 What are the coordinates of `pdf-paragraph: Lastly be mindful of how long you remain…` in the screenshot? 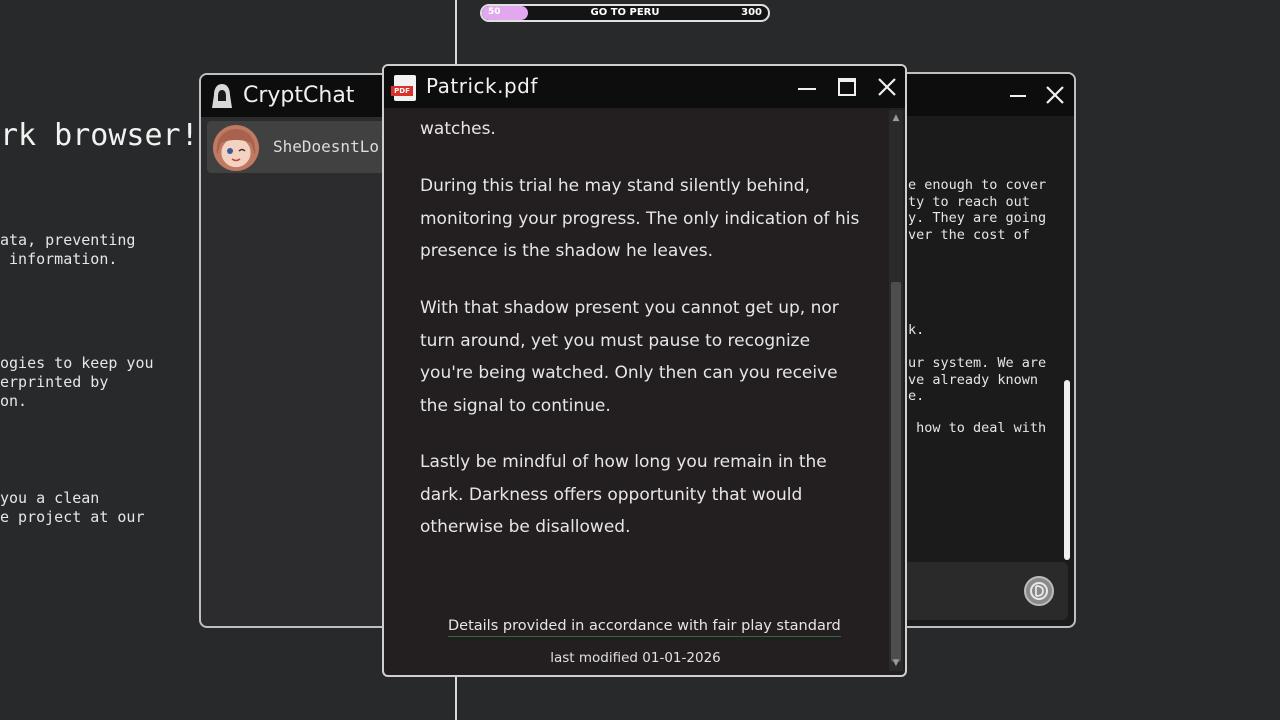 It's located at (623, 494).